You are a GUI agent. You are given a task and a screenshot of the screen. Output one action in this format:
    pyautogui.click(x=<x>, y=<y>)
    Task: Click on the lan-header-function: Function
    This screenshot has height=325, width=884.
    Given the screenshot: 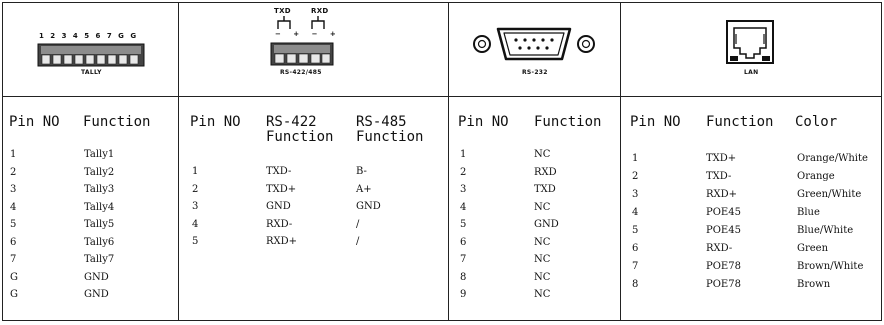 What is the action you would take?
    pyautogui.click(x=740, y=122)
    